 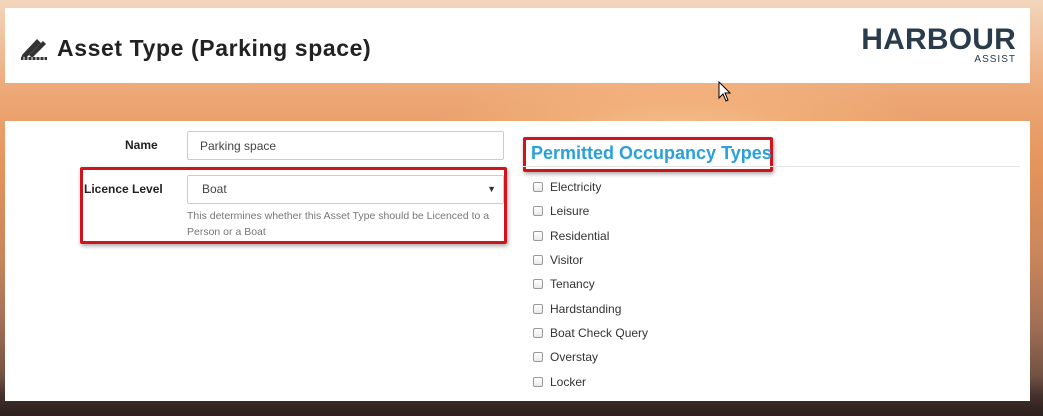 I want to click on occupancy-type-visitor: Visitor, so click(x=558, y=260).